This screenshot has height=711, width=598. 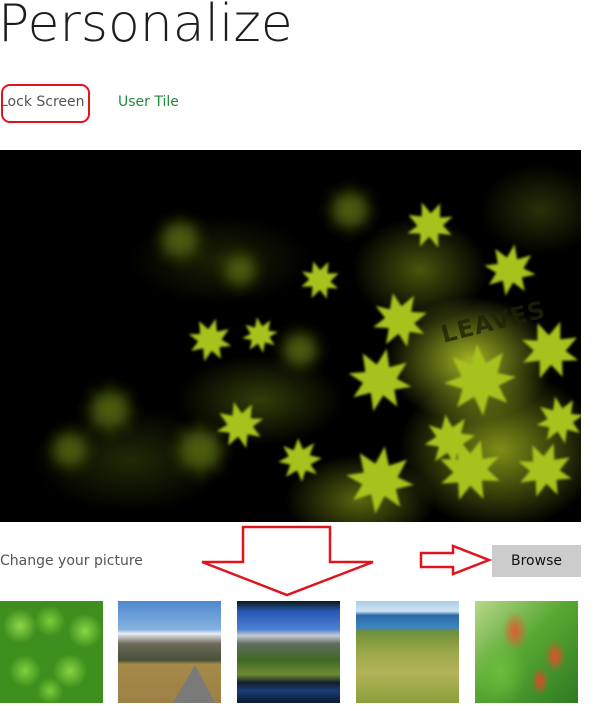 What do you see at coordinates (71, 561) in the screenshot?
I see `change-picture-label: Change your picture` at bounding box center [71, 561].